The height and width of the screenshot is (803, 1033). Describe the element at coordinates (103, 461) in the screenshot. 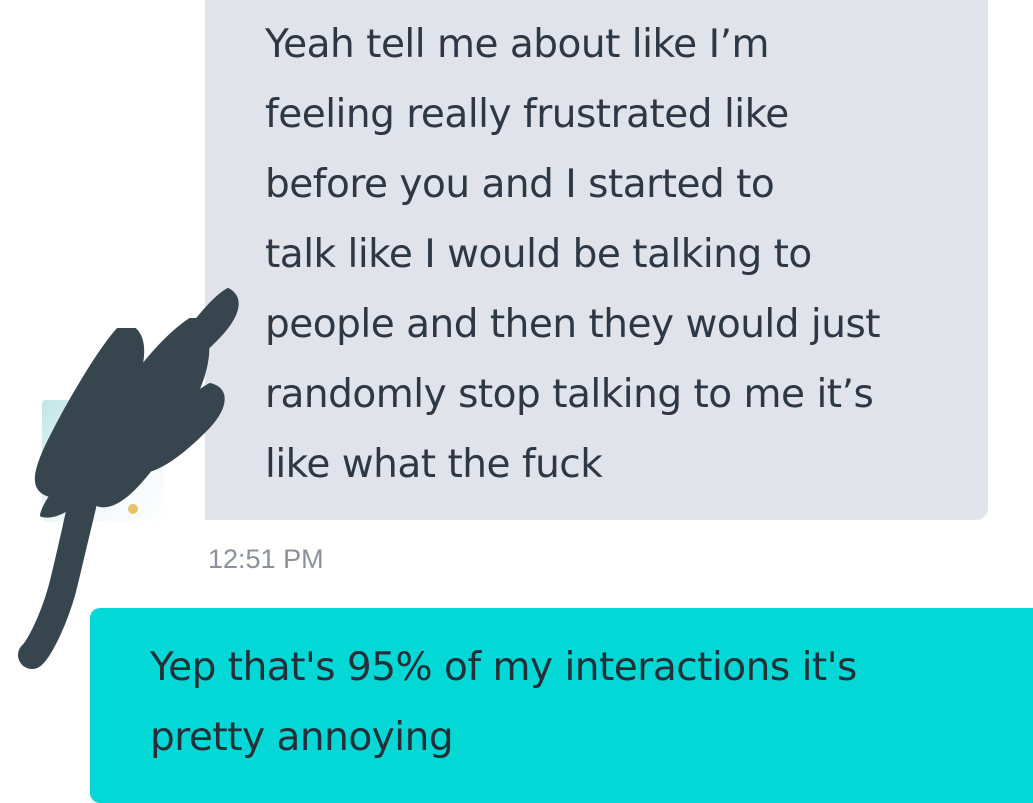

I see `contact-avatar` at that location.